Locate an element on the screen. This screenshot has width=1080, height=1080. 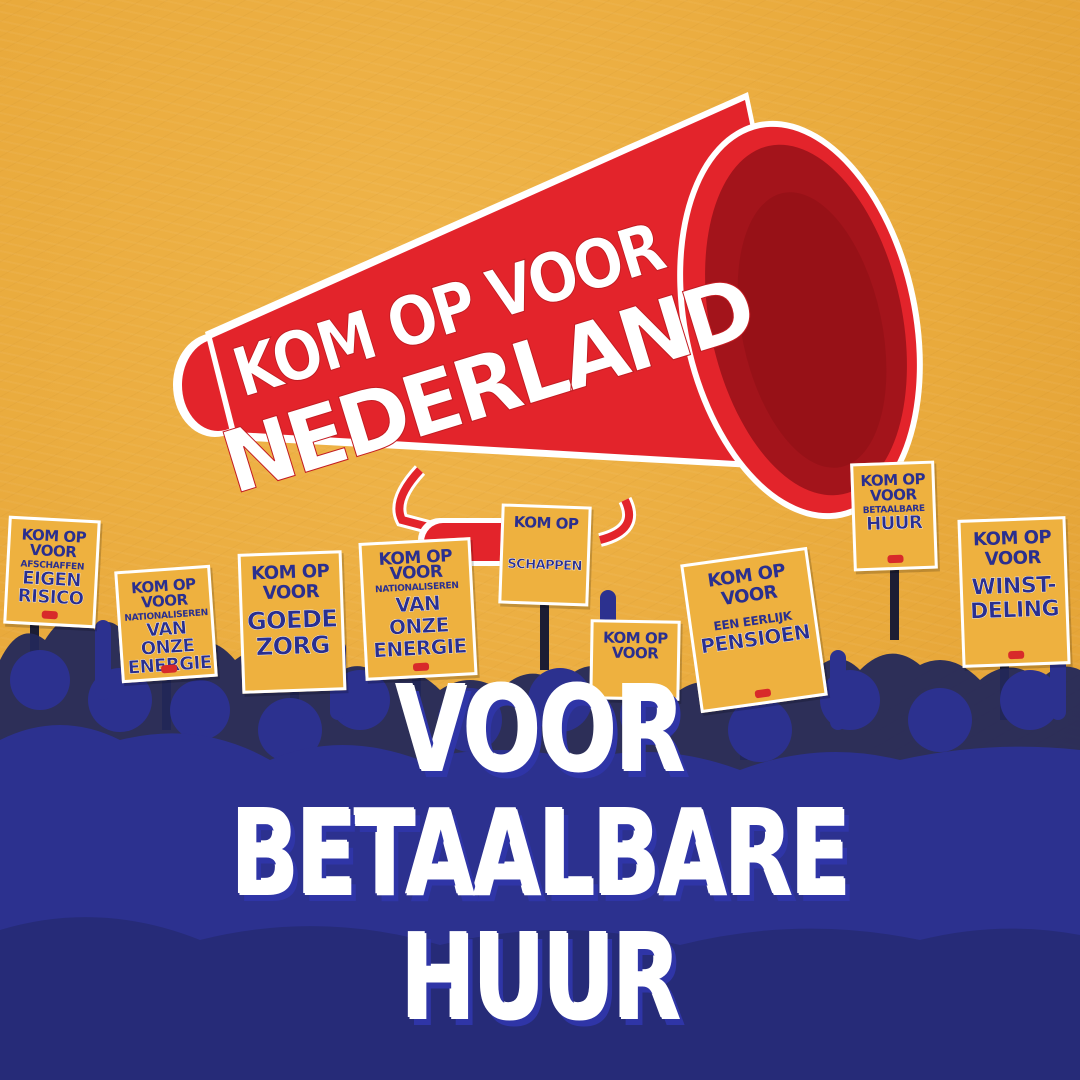
headline-line2: BETAALBARE HUUR is located at coordinates (541, 916).